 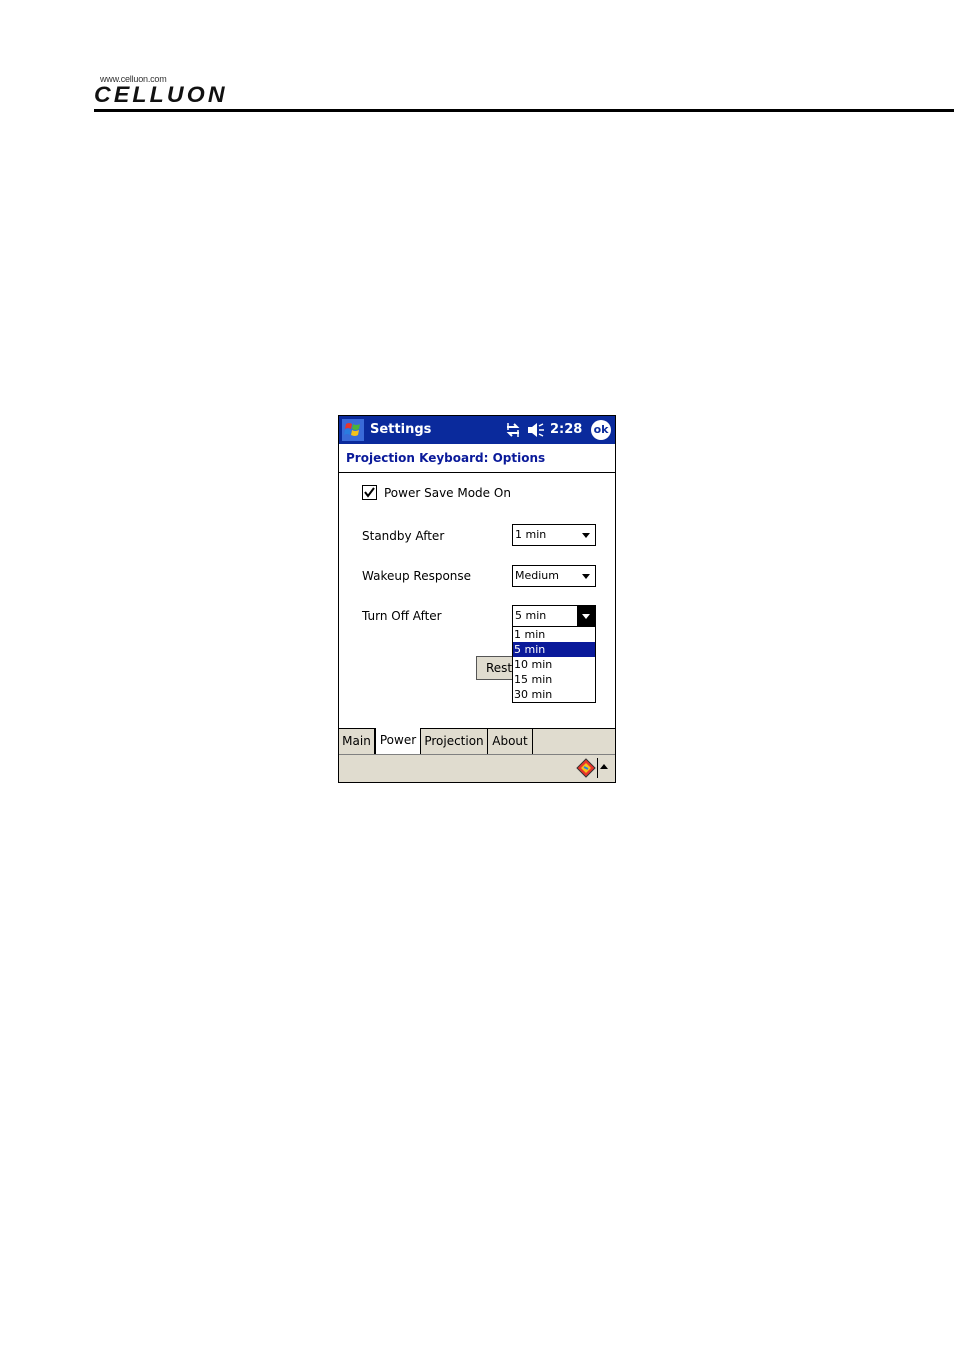 I want to click on chevron-up-icon, so click(x=604, y=766).